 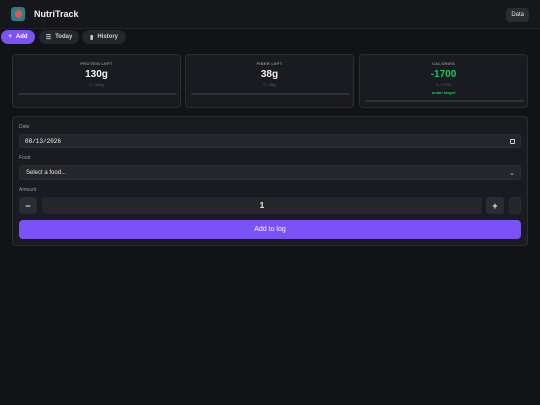 What do you see at coordinates (92, 37) in the screenshot?
I see `bar-chart-icon: ▮` at bounding box center [92, 37].